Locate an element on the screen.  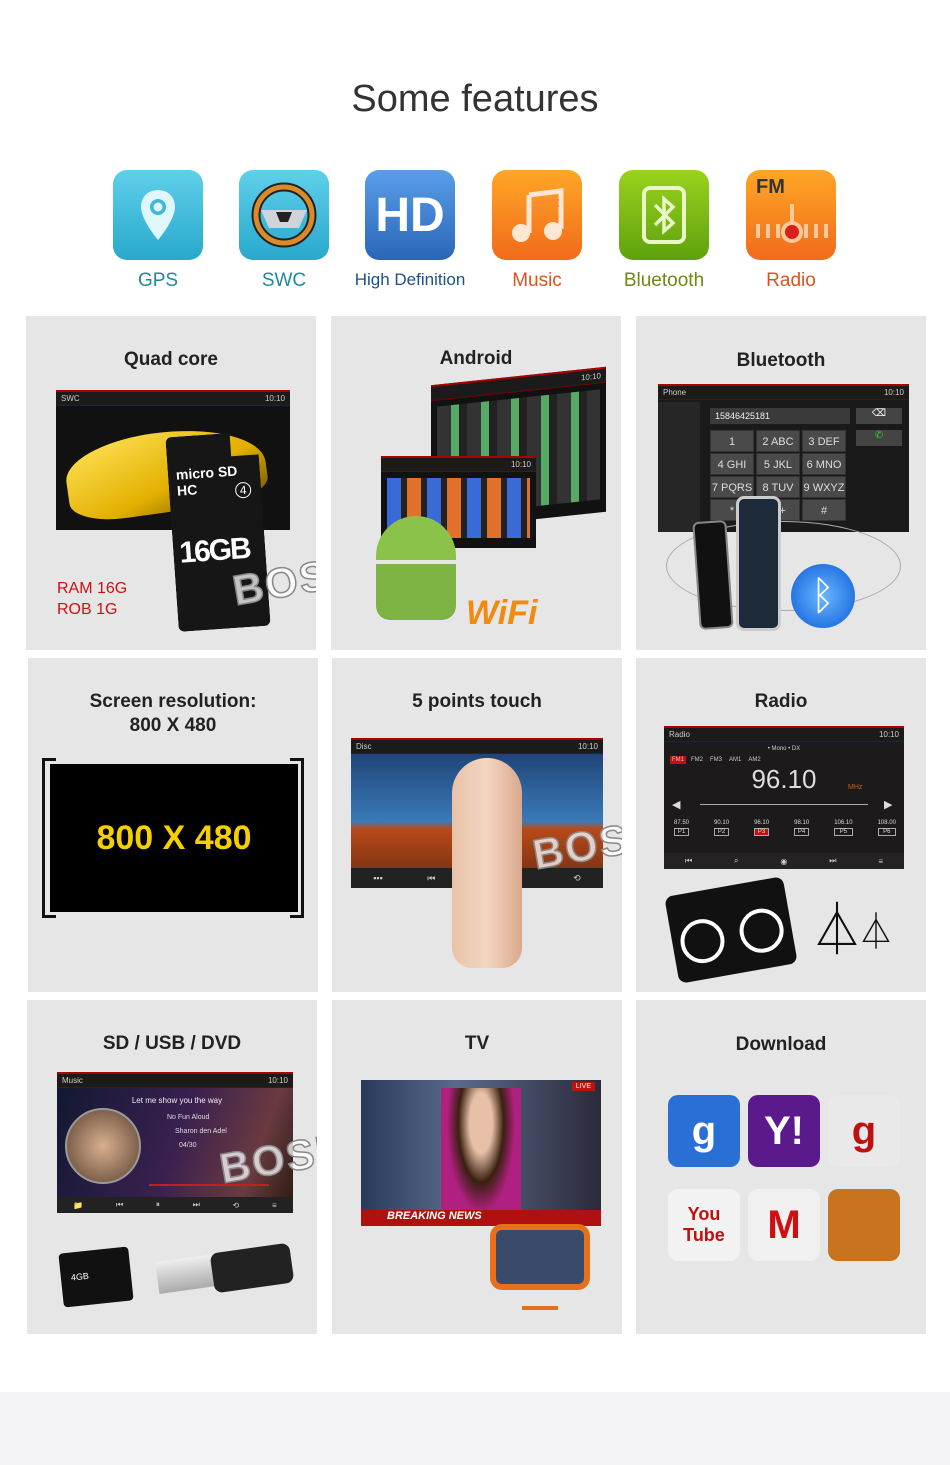
bird-app-icon is located at coordinates (864, 1225).